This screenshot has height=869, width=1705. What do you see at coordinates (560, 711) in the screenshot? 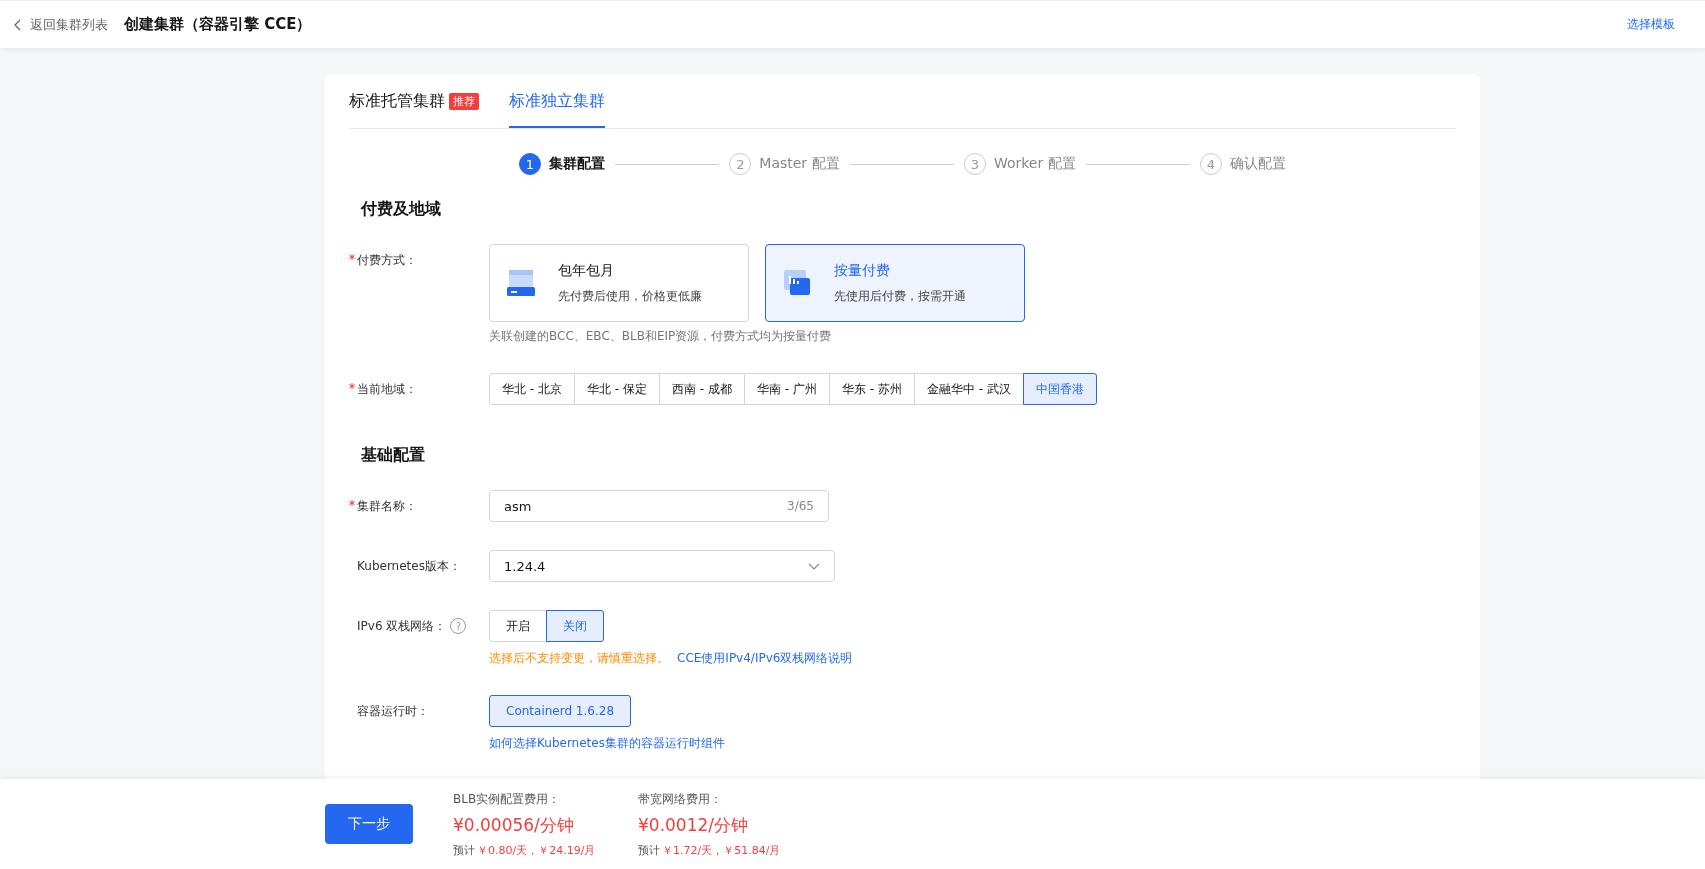
I see `runtime-option: Containerd 1.6.28` at bounding box center [560, 711].